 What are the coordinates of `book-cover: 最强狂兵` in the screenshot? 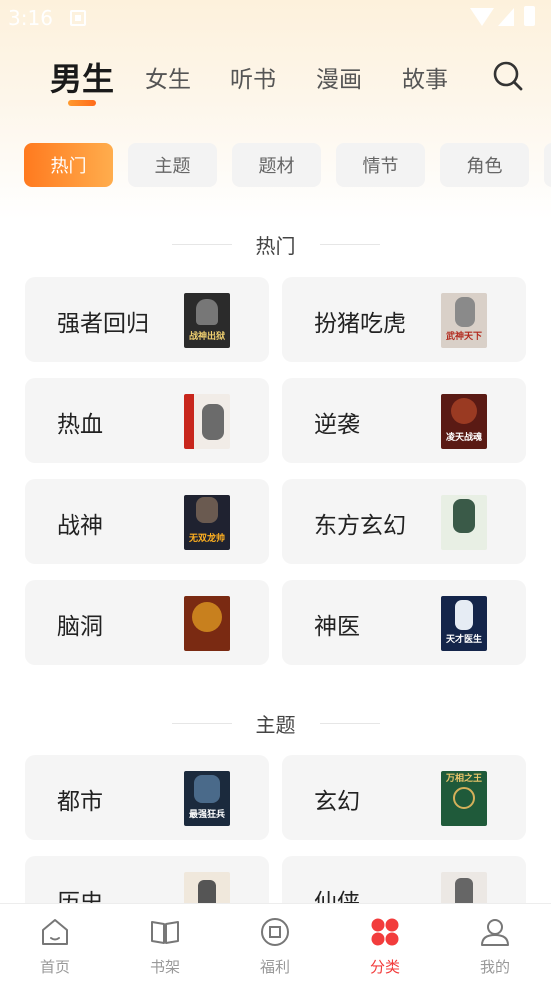 It's located at (207, 798).